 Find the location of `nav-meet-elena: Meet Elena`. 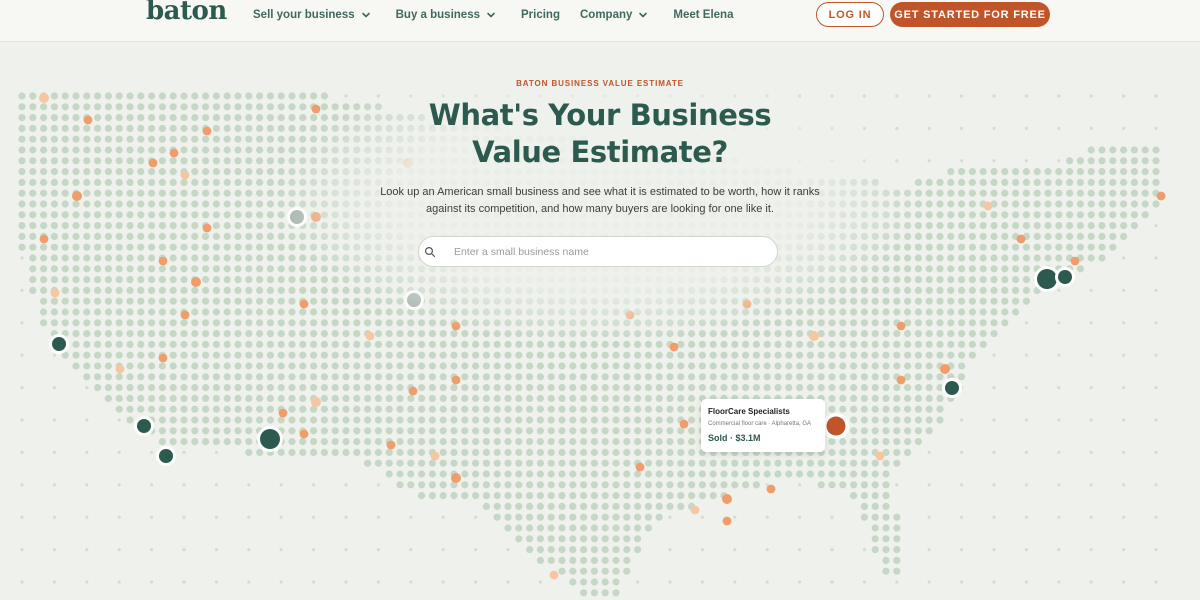

nav-meet-elena: Meet Elena is located at coordinates (703, 15).